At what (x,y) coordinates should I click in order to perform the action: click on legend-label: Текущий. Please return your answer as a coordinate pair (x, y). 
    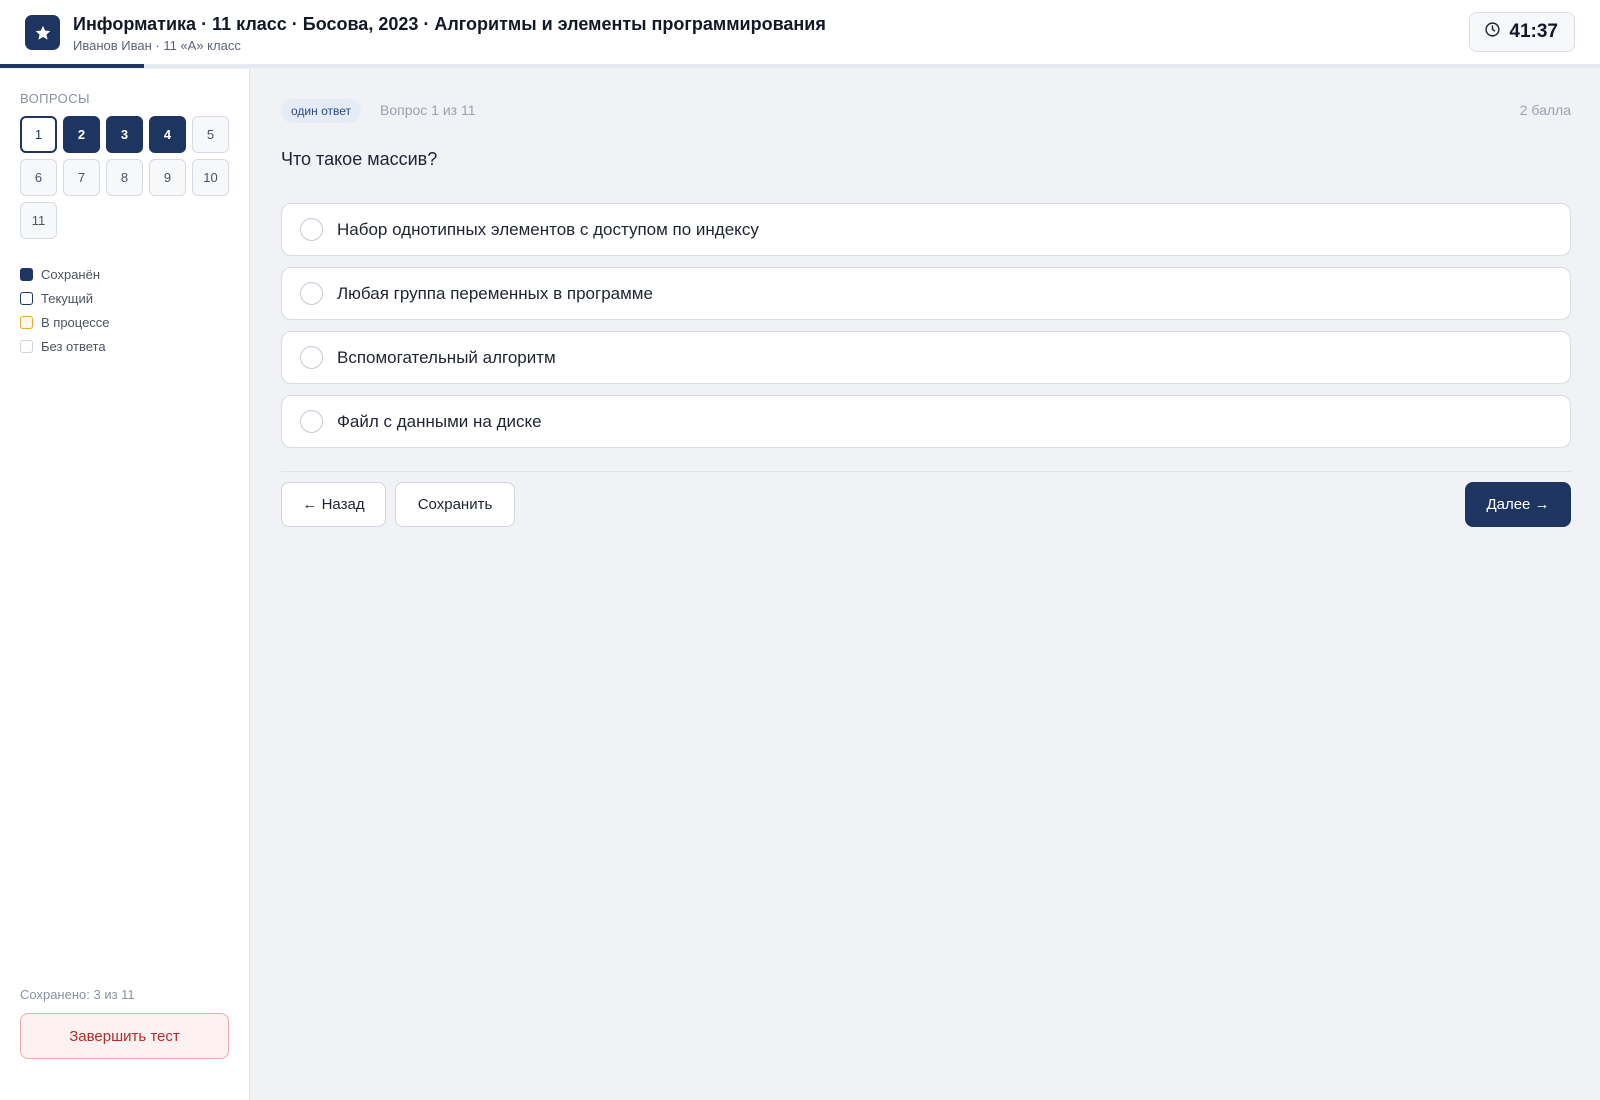
    Looking at the image, I should click on (67, 298).